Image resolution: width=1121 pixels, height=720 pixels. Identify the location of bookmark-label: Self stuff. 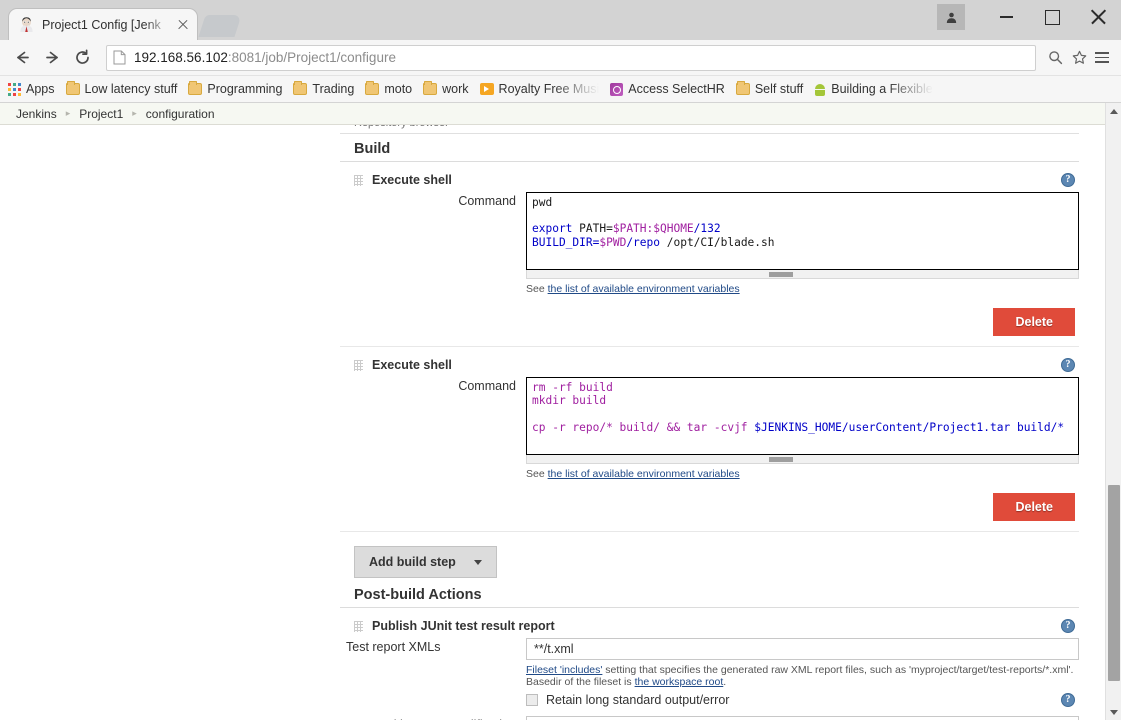
(779, 89).